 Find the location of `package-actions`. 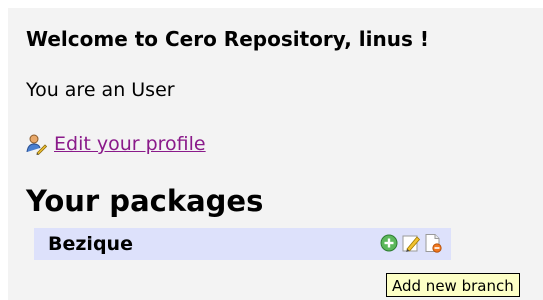

package-actions is located at coordinates (411, 243).